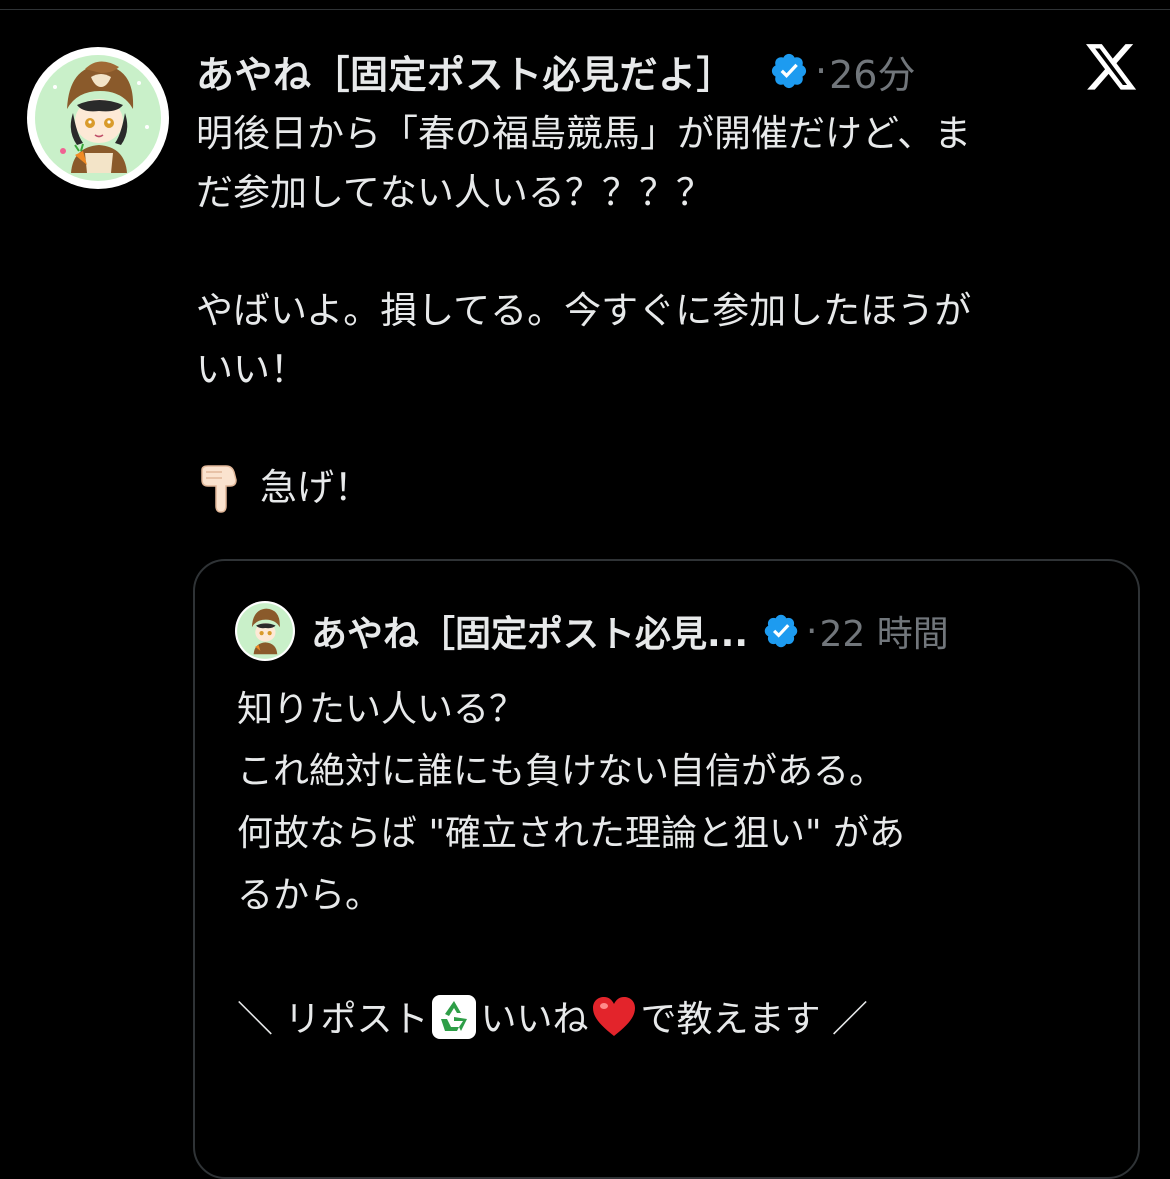 This screenshot has height=1179, width=1170. What do you see at coordinates (309, 895) in the screenshot?
I see `quoted-text-line: るから。` at bounding box center [309, 895].